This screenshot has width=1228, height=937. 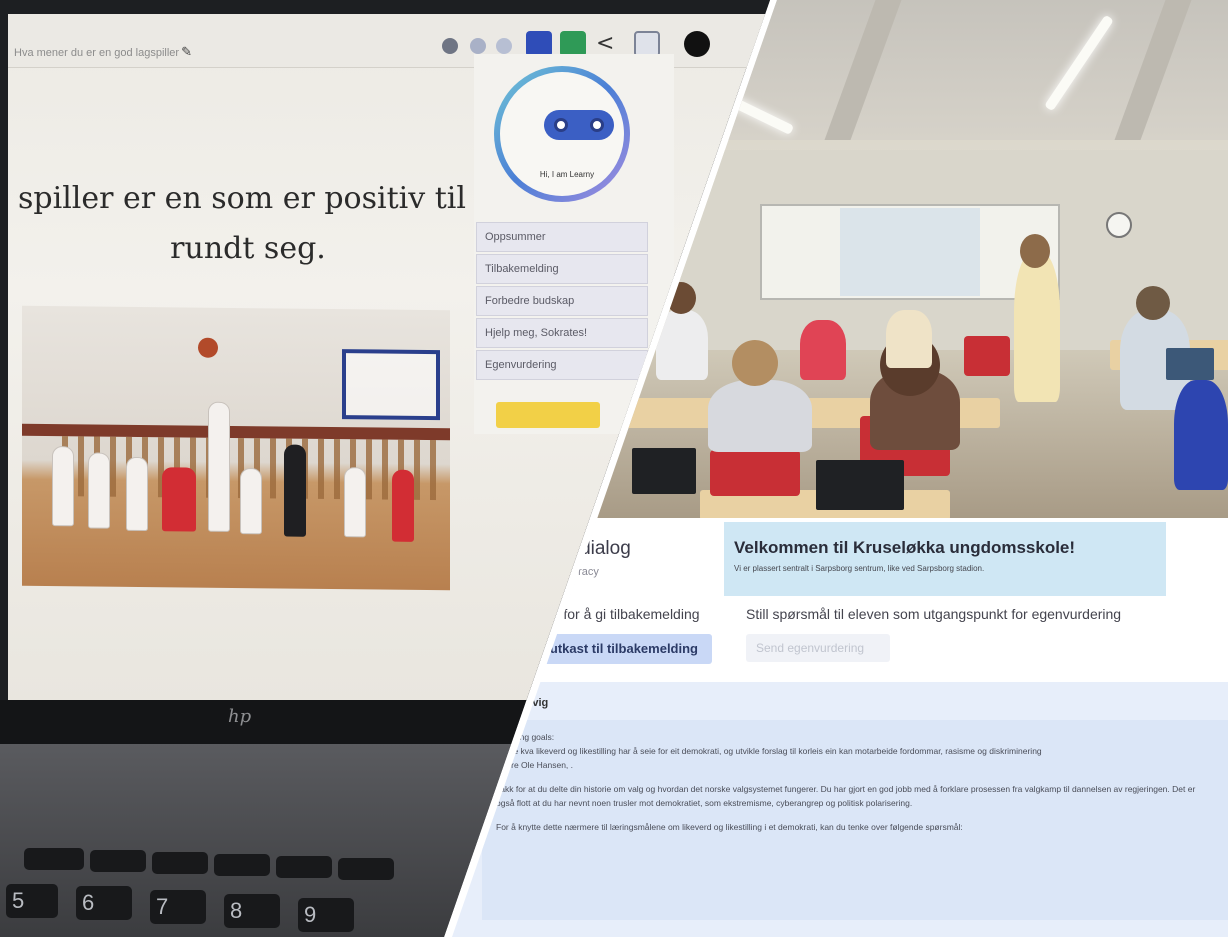 What do you see at coordinates (97, 53) in the screenshot?
I see `slide-title-text: Hva mener du er en god lagspiller` at bounding box center [97, 53].